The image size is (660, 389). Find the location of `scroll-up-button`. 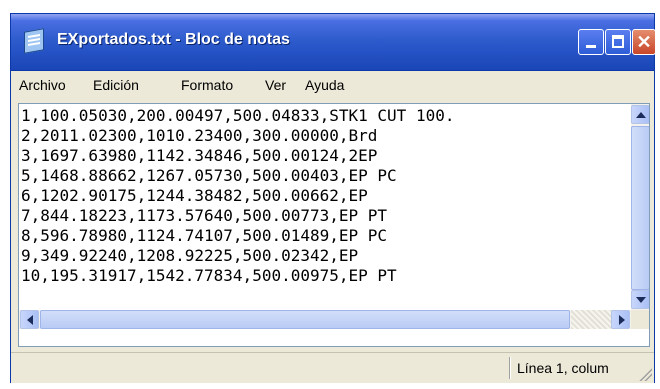

scroll-up-button is located at coordinates (640, 114).